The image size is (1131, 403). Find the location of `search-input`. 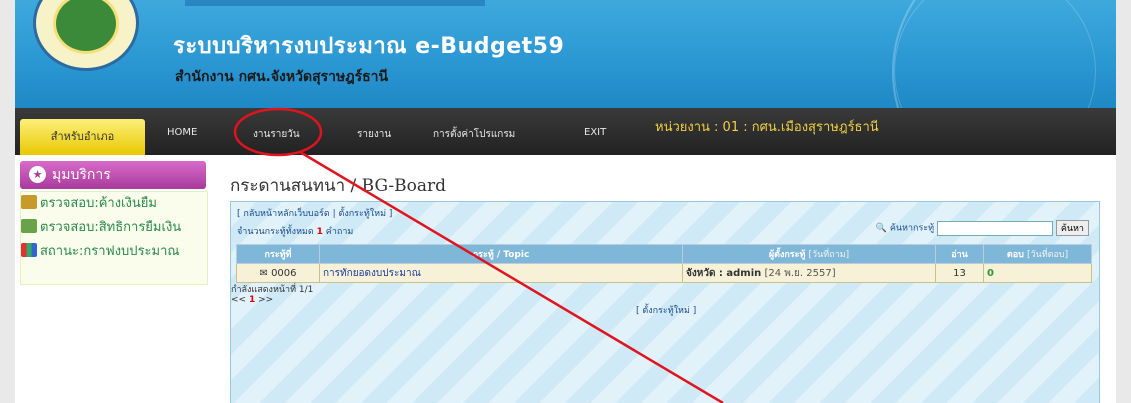

search-input is located at coordinates (994, 228).